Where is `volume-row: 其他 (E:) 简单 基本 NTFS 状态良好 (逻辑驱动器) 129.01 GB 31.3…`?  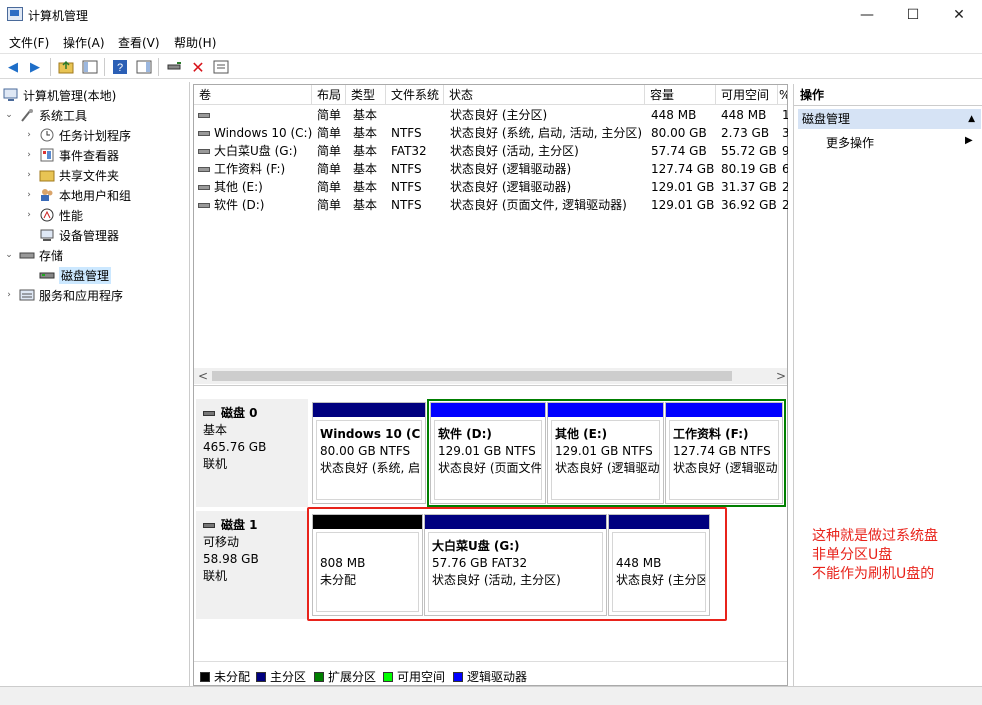 volume-row: 其他 (E:) 简单 基本 NTFS 状态良好 (逻辑驱动器) 129.01 GB 31.3… is located at coordinates (491, 187).